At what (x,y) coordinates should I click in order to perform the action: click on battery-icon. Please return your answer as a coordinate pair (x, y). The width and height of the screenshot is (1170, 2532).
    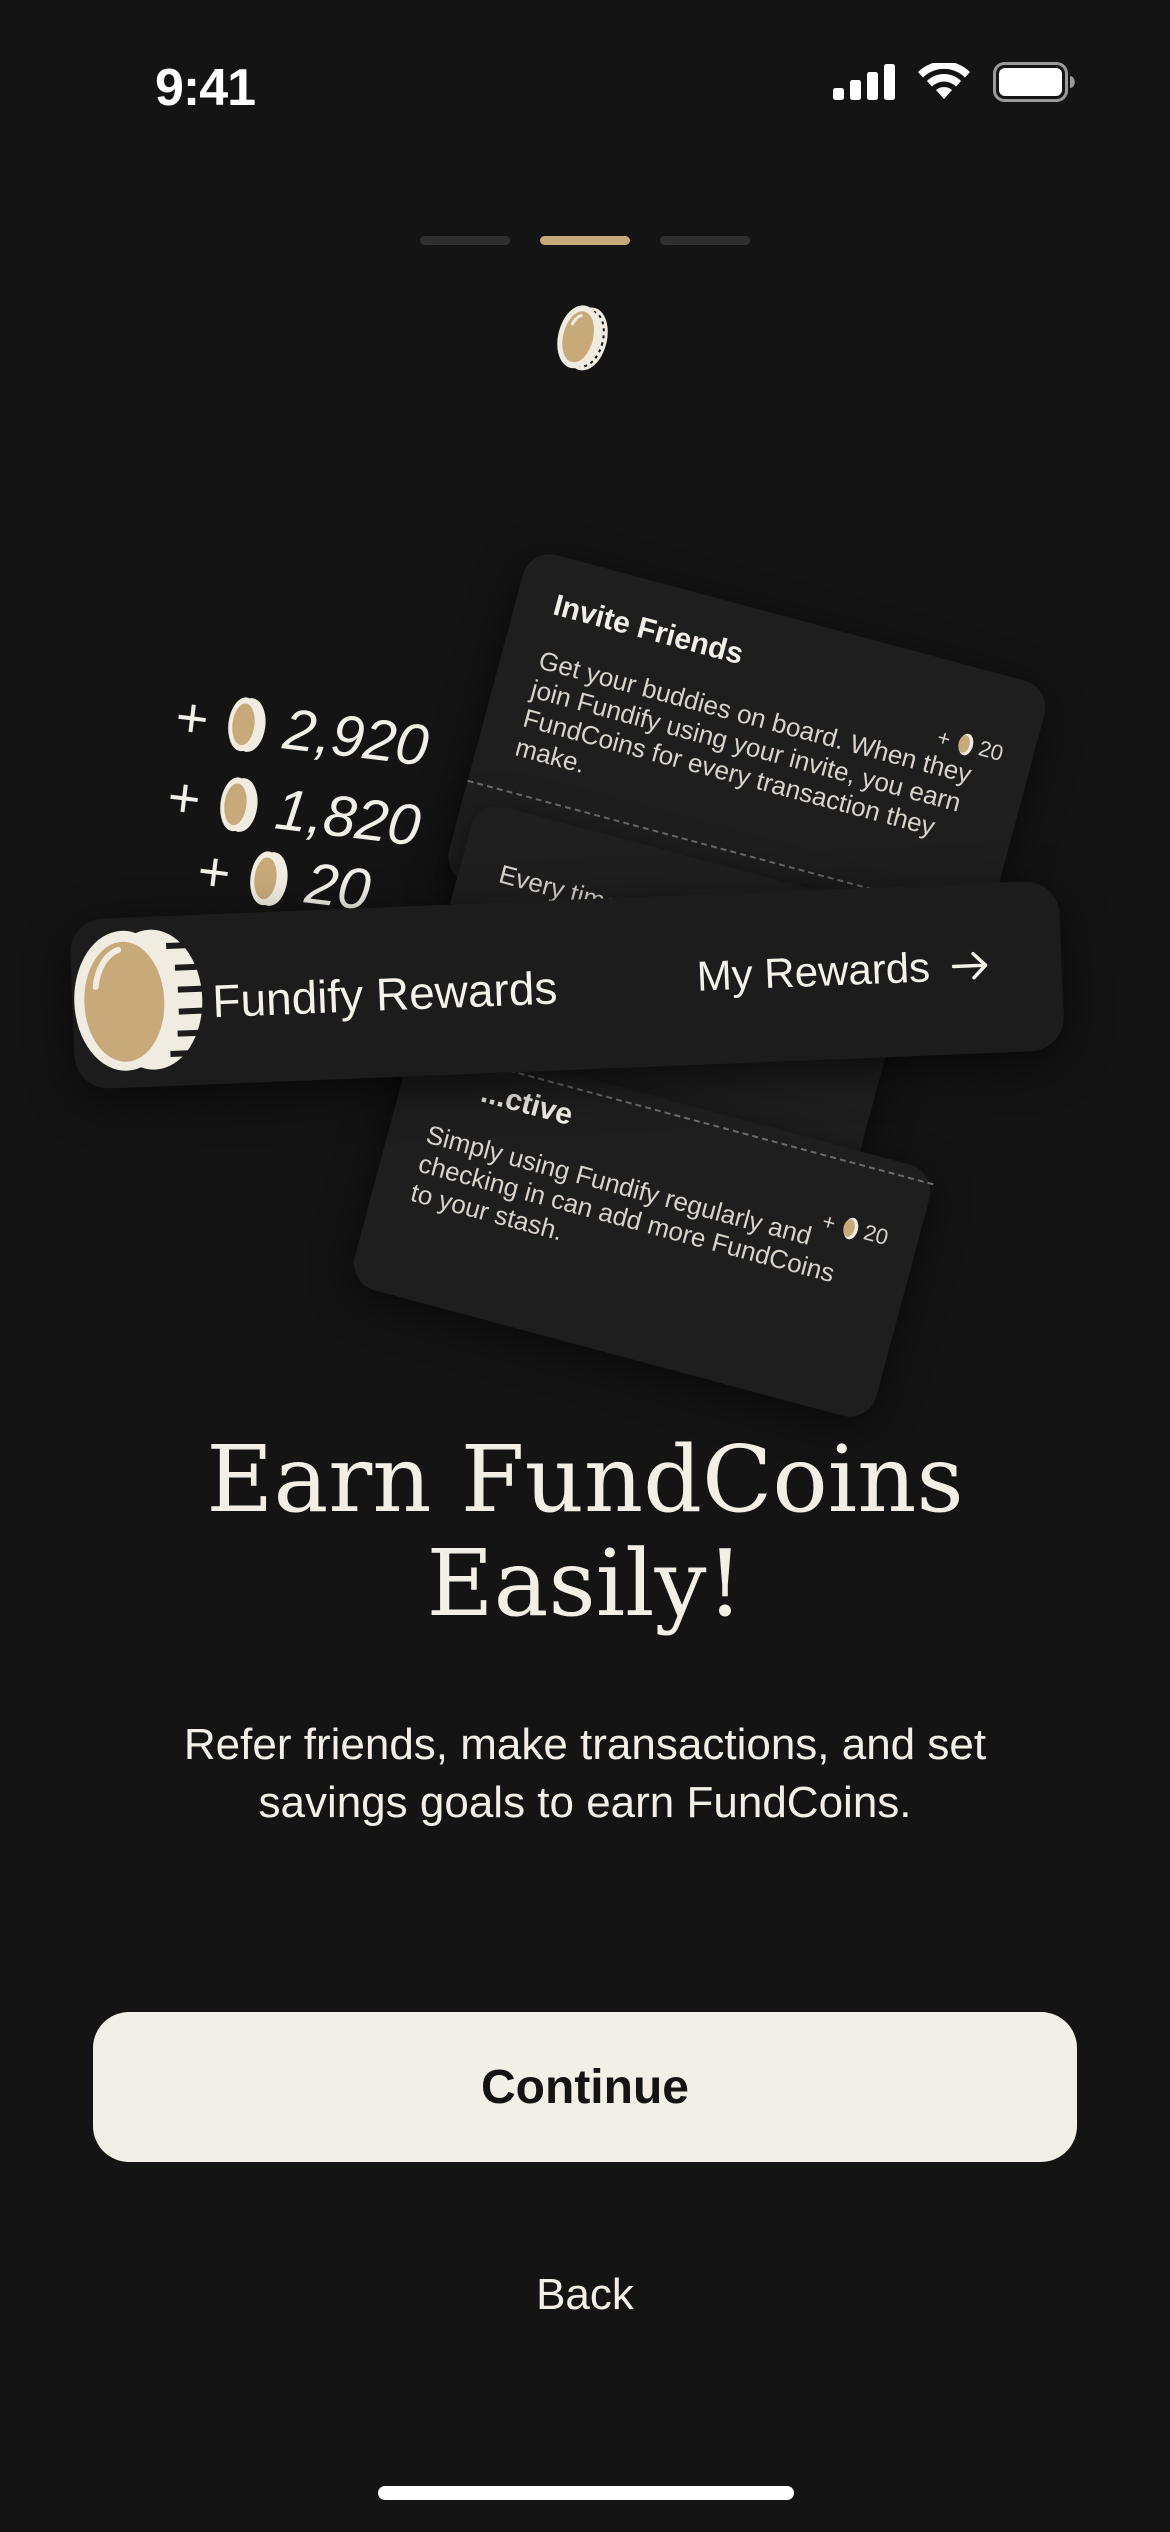
    Looking at the image, I should click on (1034, 82).